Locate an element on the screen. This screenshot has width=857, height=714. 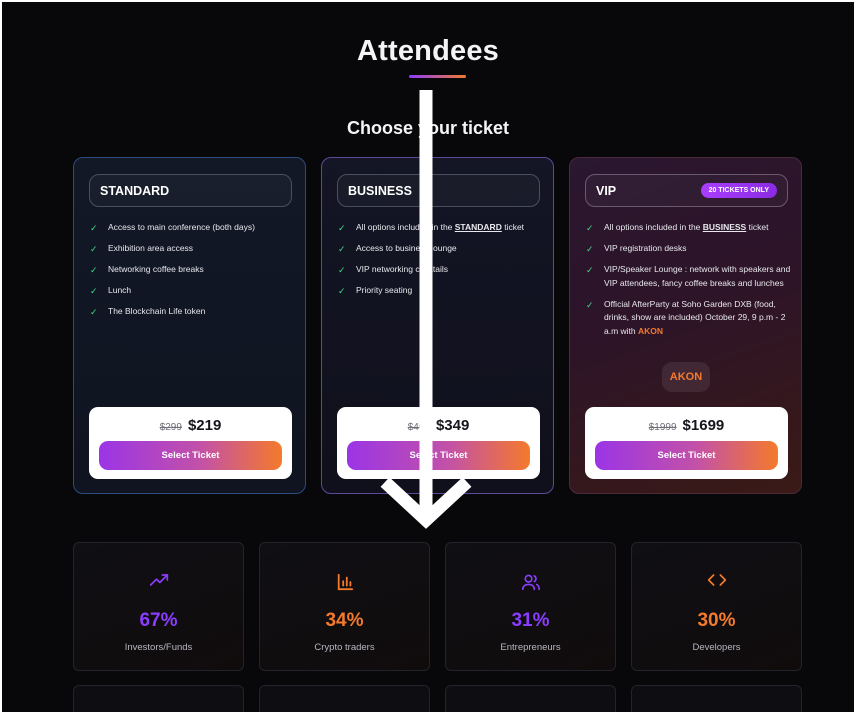
tier-name: VIP 20 TICKETS ONLY is located at coordinates (686, 190).